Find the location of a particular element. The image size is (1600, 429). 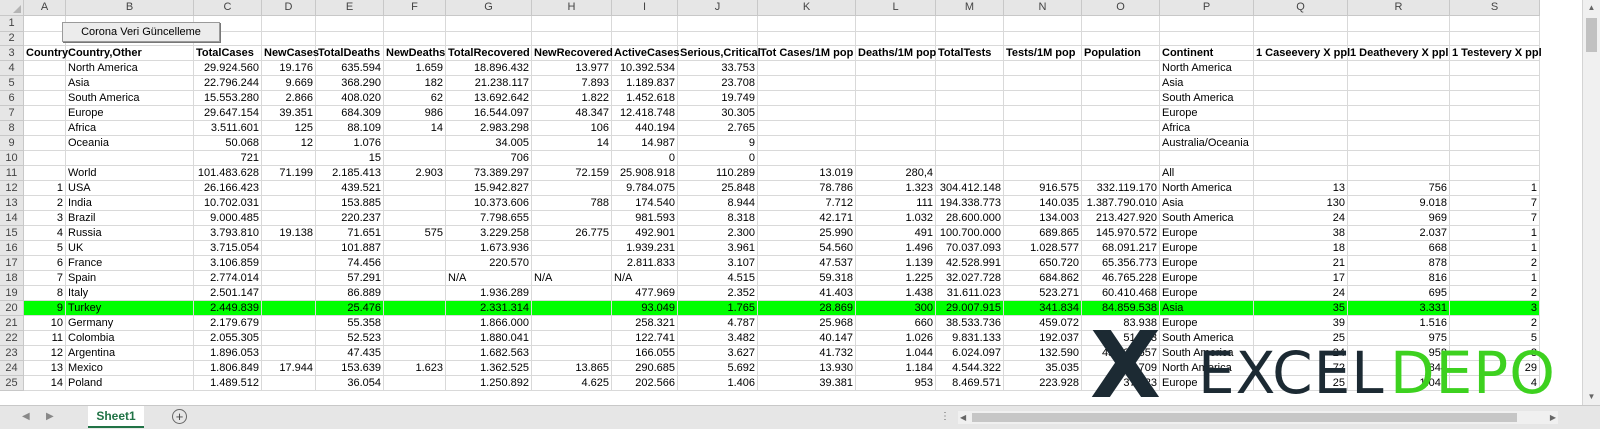

data-cell: 192.037 is located at coordinates (1043, 338).